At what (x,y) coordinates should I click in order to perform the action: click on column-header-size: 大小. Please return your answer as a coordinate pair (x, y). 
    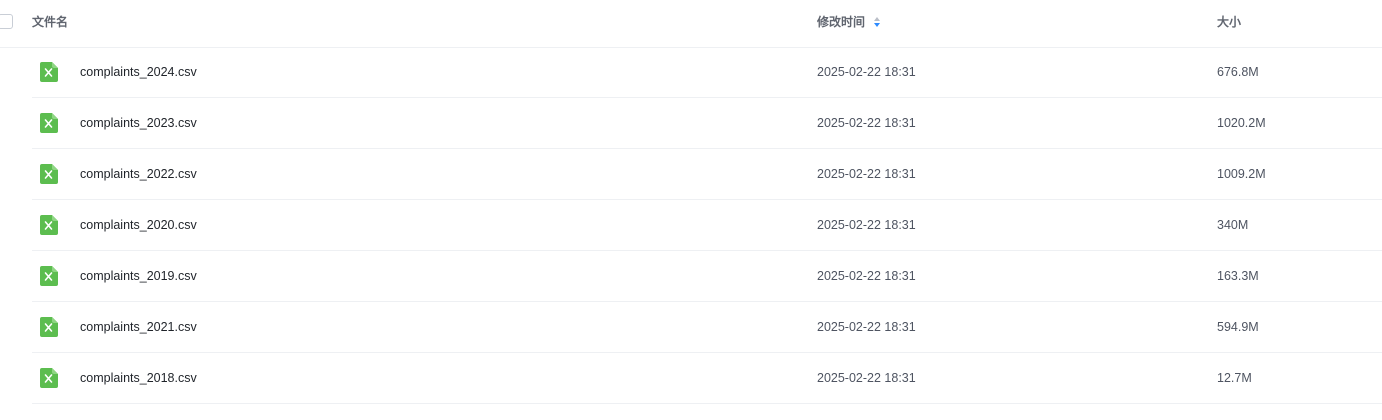
    Looking at the image, I should click on (1229, 22).